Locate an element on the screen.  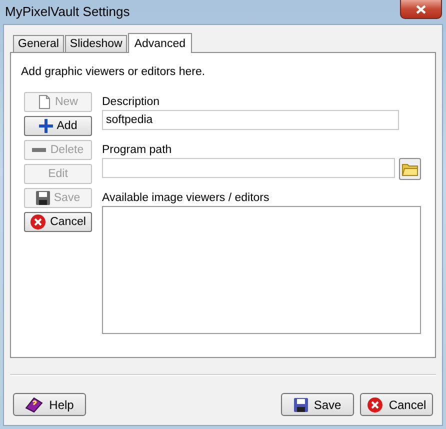
footer-button: Help is located at coordinates (49, 404).